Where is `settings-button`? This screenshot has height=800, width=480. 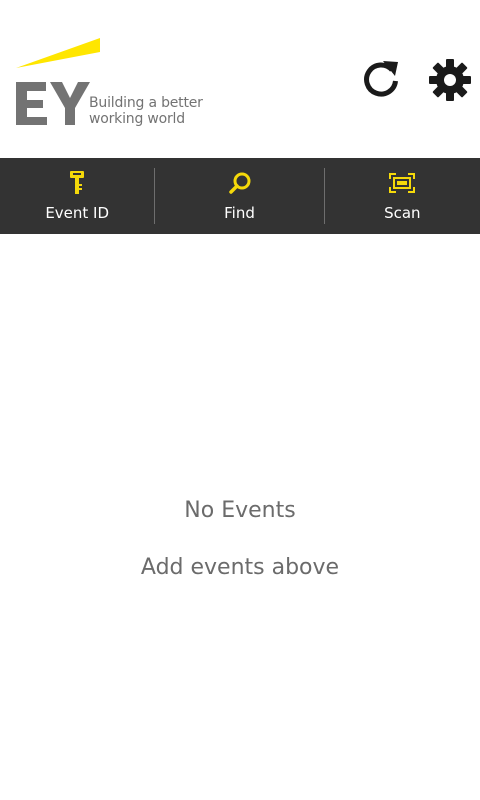 settings-button is located at coordinates (450, 80).